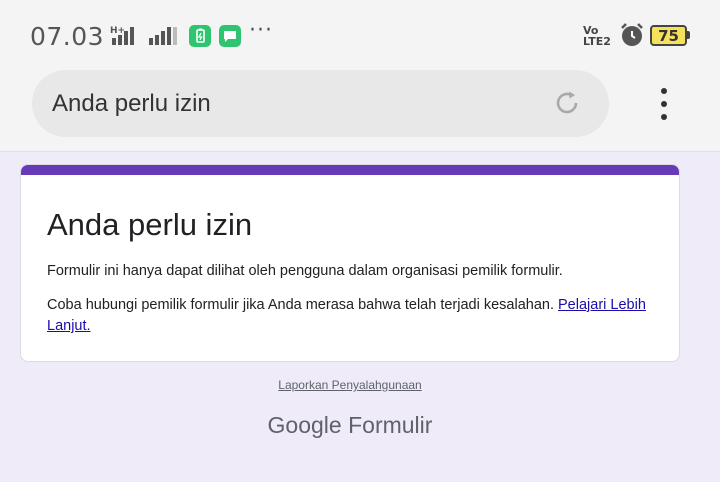 The image size is (720, 482). I want to click on page-title: Anda perlu izin, so click(150, 224).